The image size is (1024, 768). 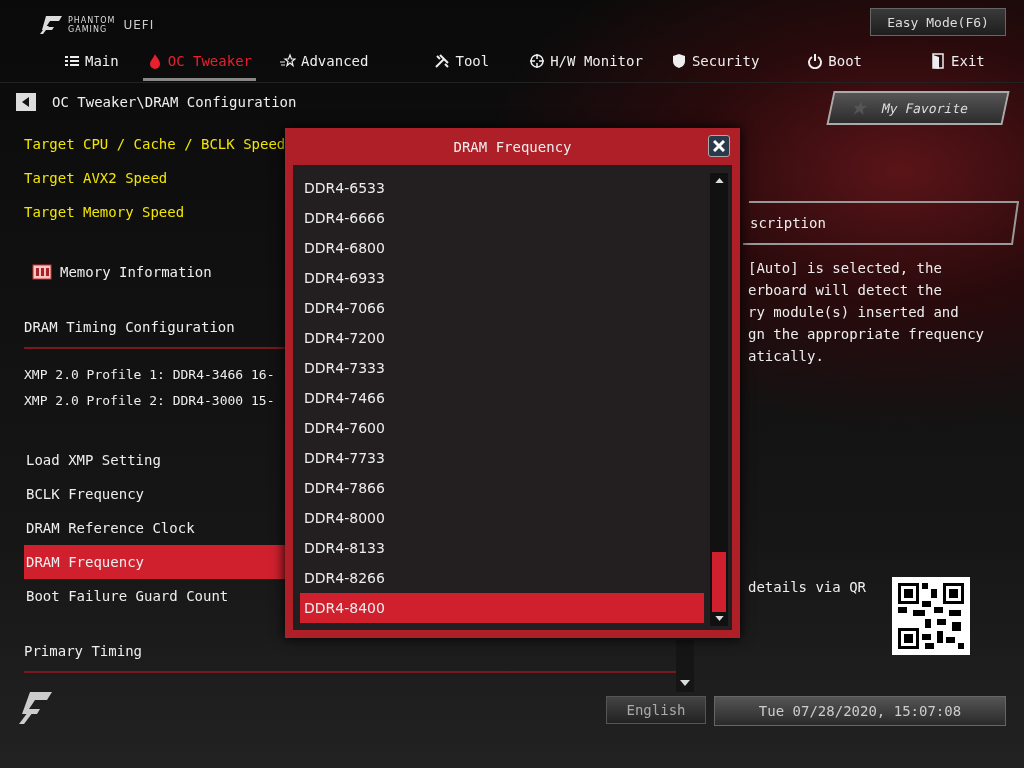 What do you see at coordinates (586, 62) in the screenshot?
I see `nav-tab: H/W Monitor` at bounding box center [586, 62].